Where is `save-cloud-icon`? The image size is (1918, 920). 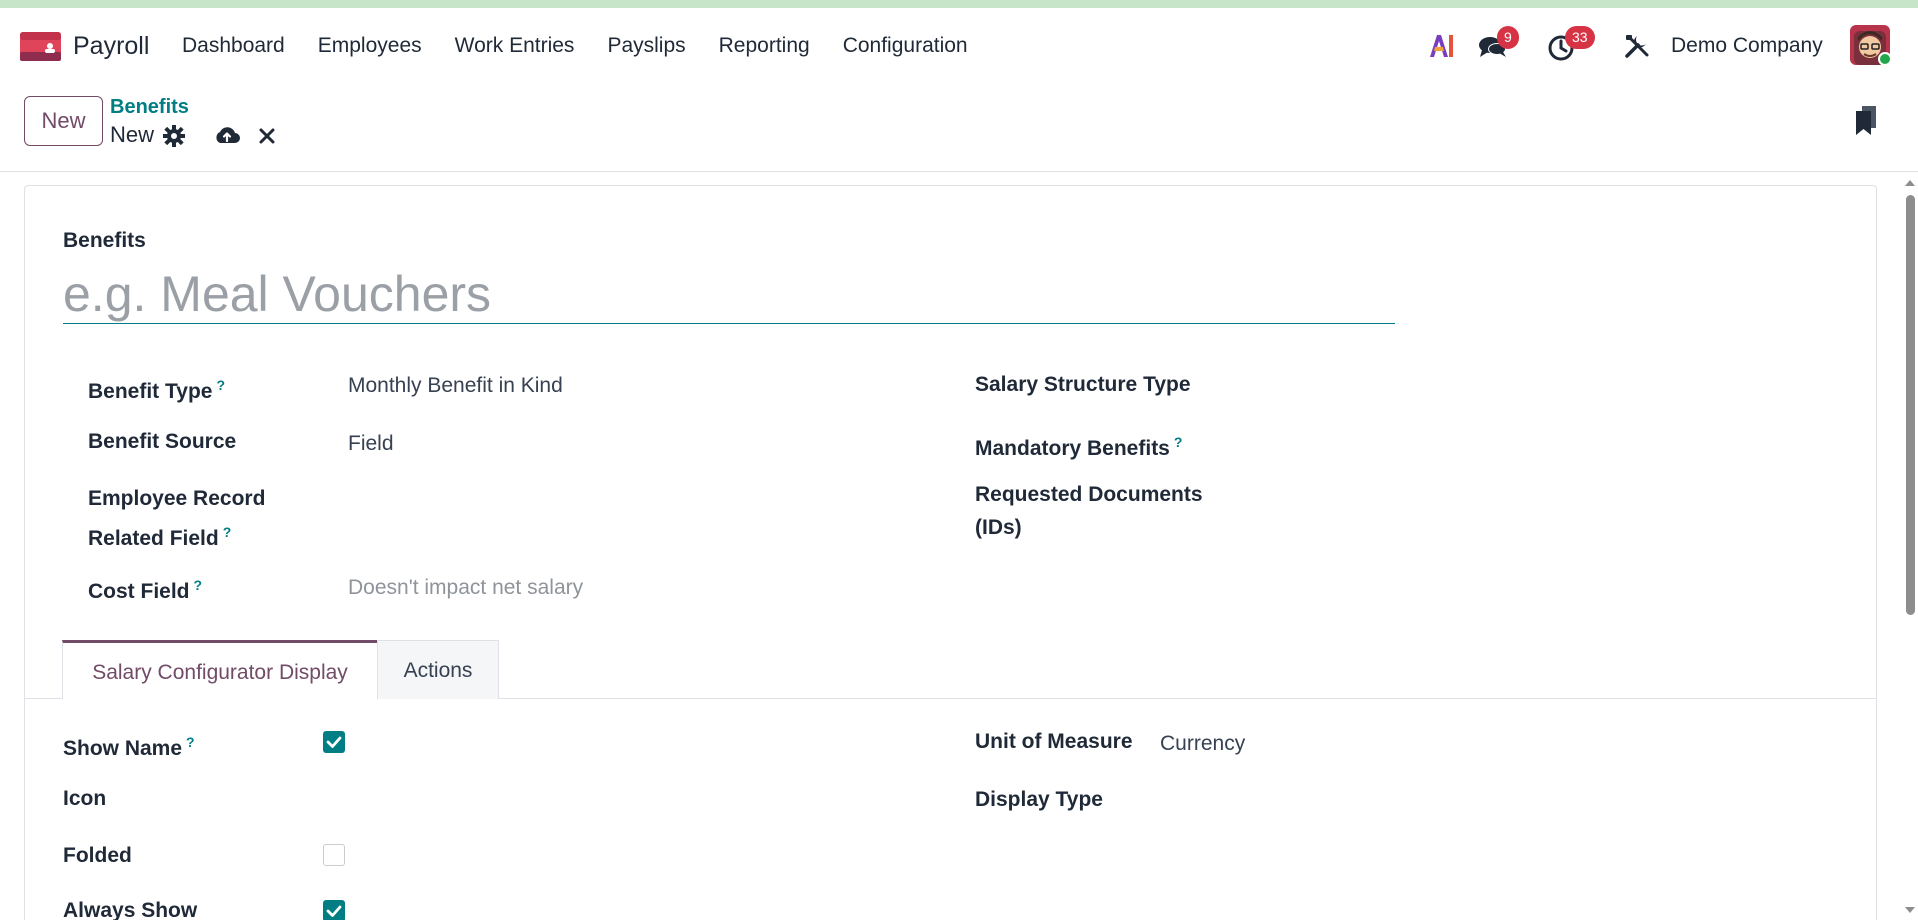
save-cloud-icon is located at coordinates (227, 135).